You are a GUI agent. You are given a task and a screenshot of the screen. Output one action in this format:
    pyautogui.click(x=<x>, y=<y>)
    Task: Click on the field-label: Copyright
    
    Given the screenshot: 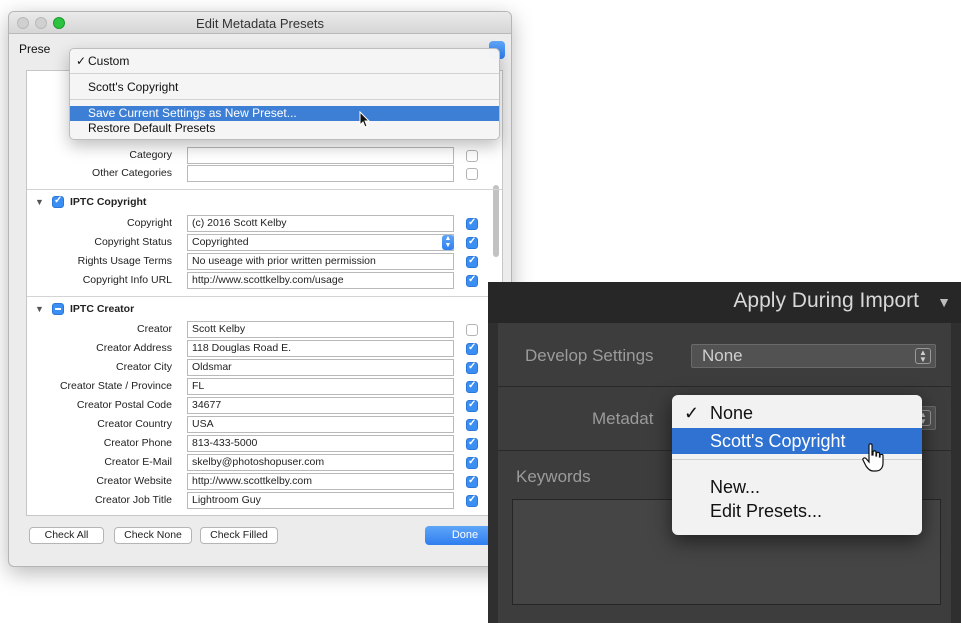 What is the action you would take?
    pyautogui.click(x=149, y=223)
    